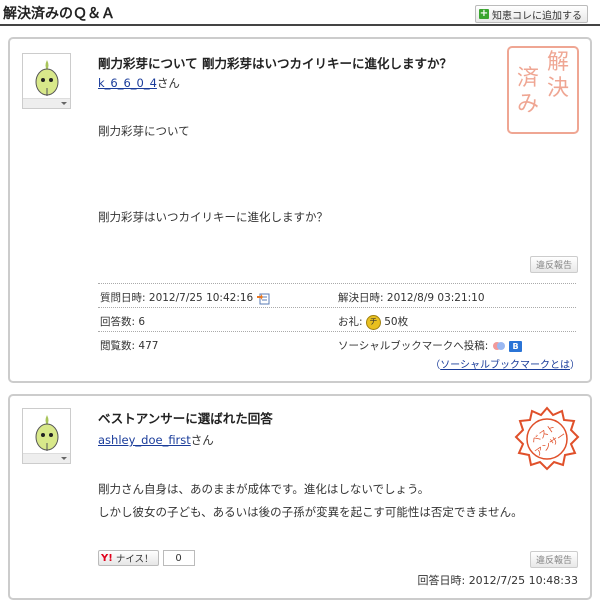 The width and height of the screenshot is (600, 609). I want to click on add-to-collection-button: + 知恵コレに追加する, so click(531, 14).